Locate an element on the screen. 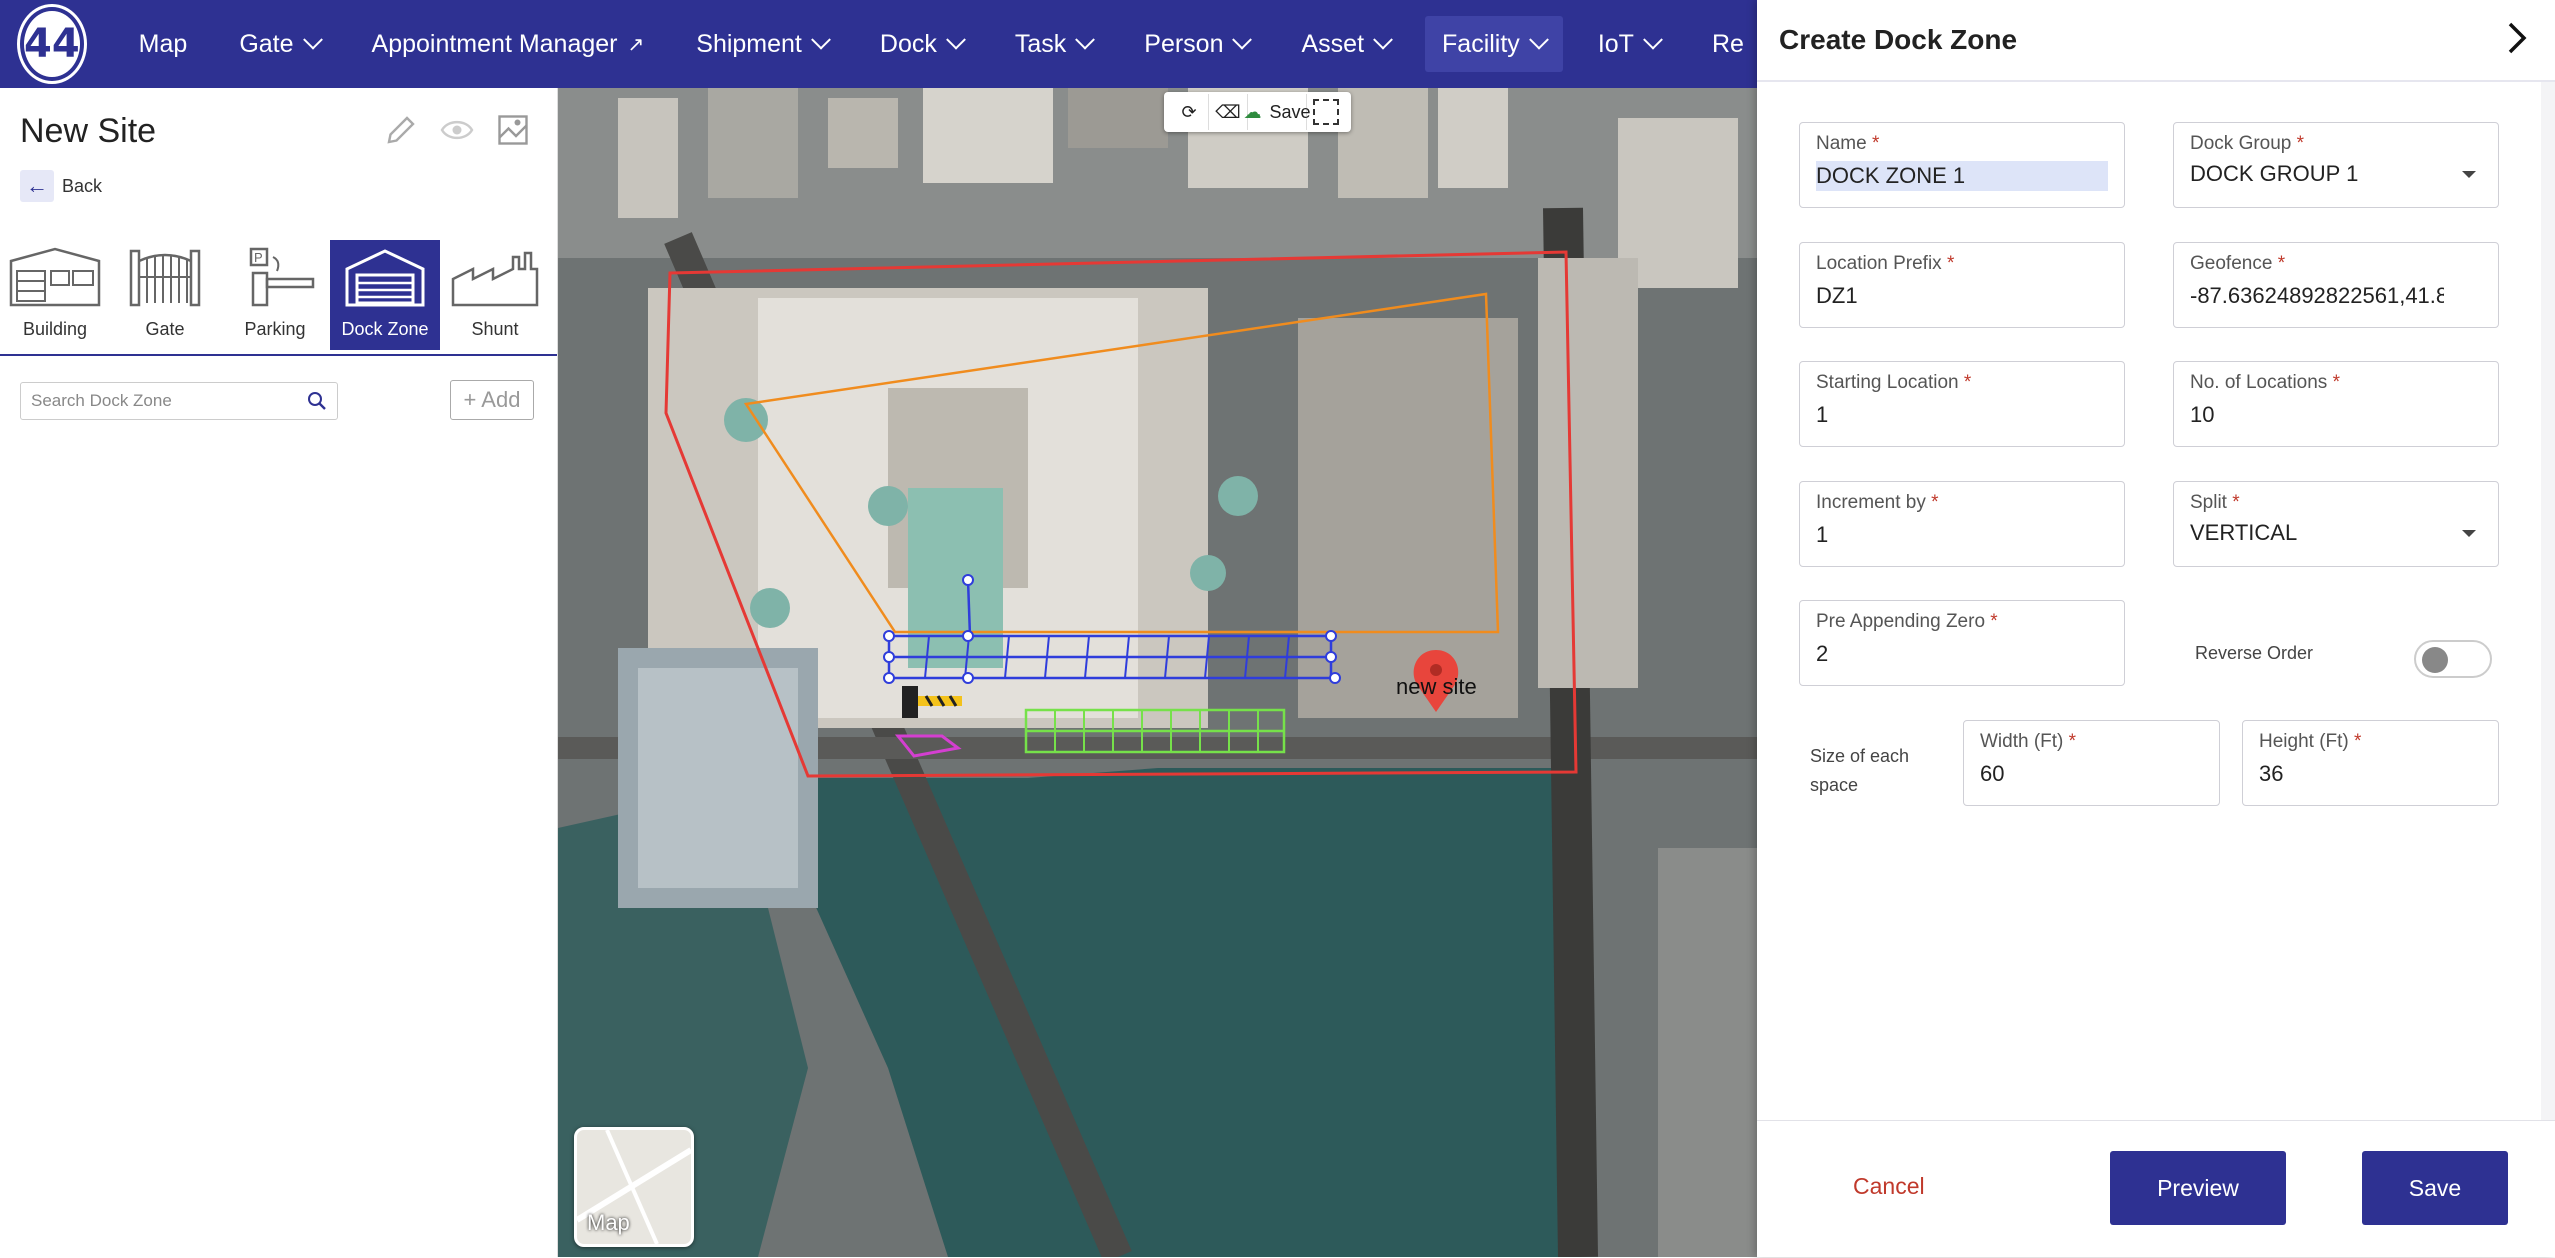 The width and height of the screenshot is (2555, 1258). starting-location-label: Starting Location * is located at coordinates (1894, 382).